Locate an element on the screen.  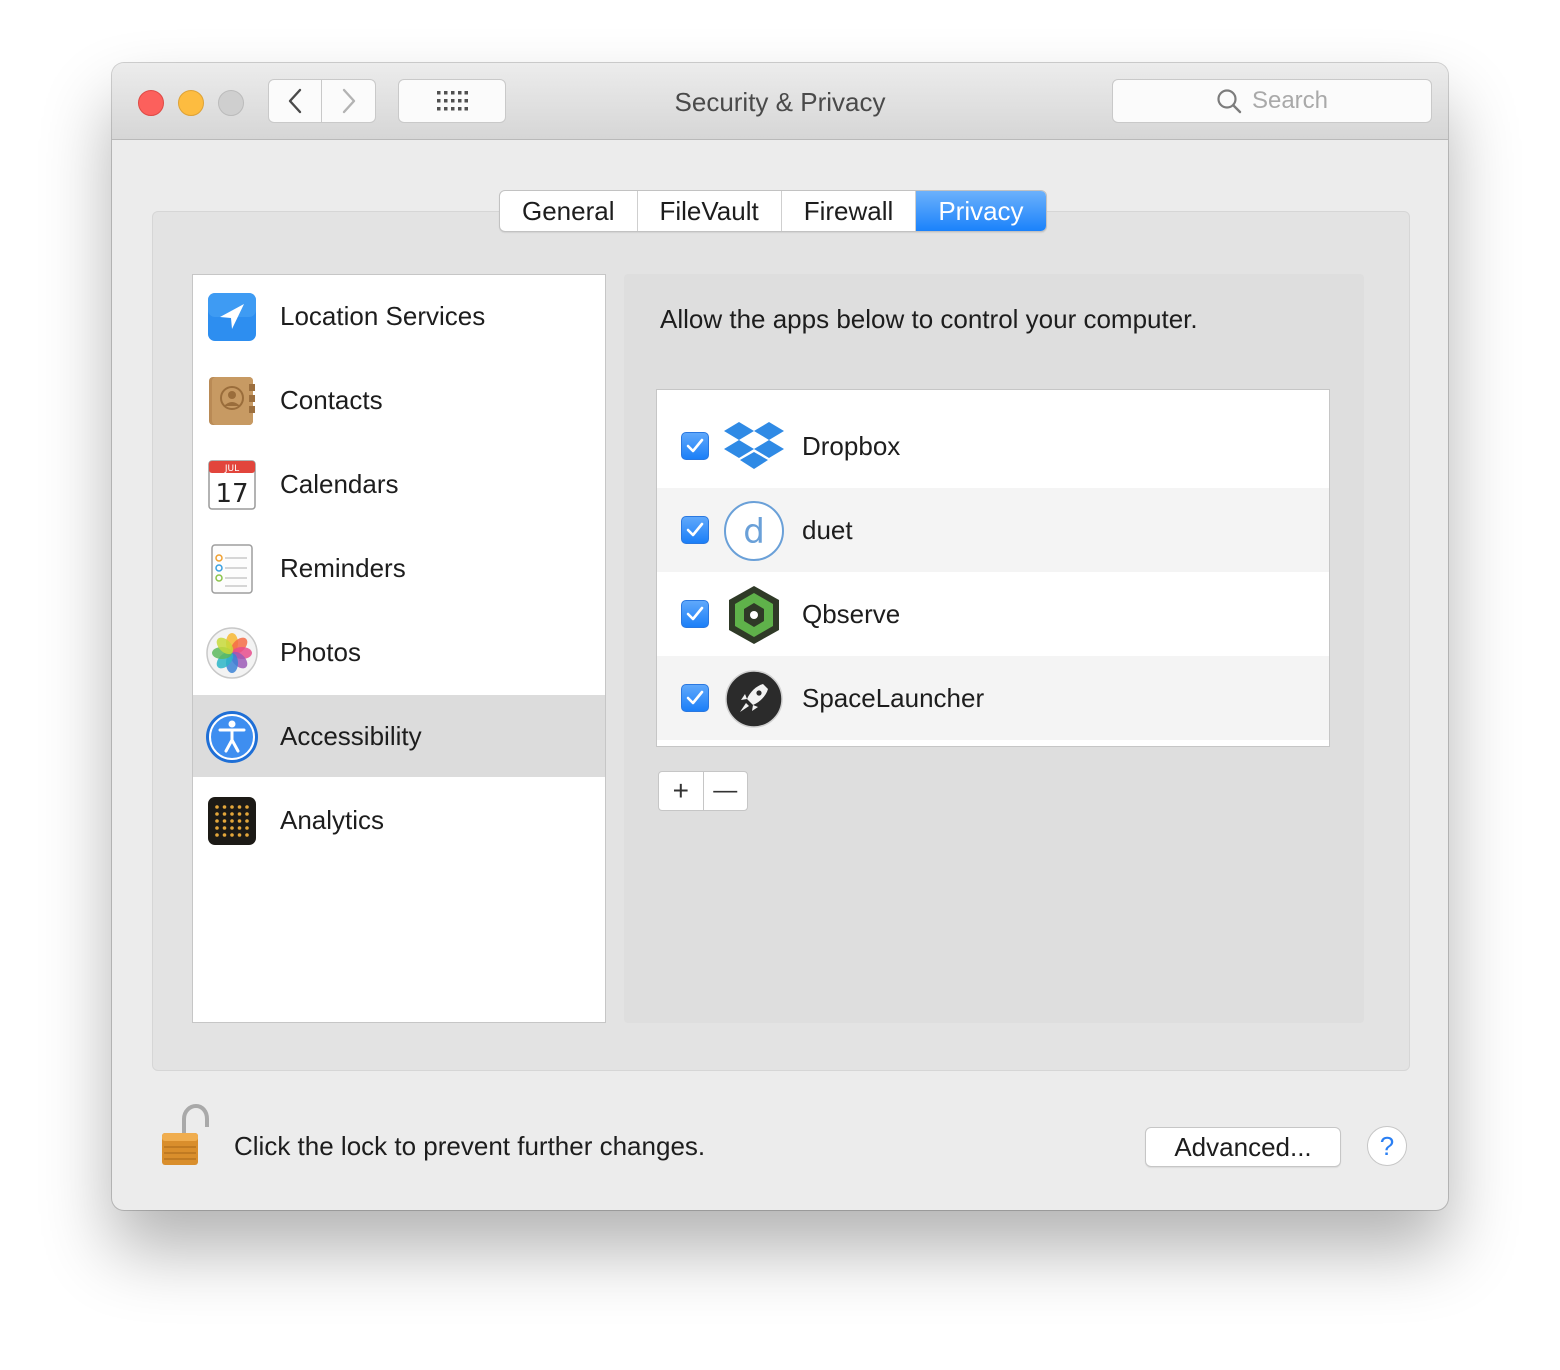
sidebar-item-label: Reminders is located at coordinates (343, 567).